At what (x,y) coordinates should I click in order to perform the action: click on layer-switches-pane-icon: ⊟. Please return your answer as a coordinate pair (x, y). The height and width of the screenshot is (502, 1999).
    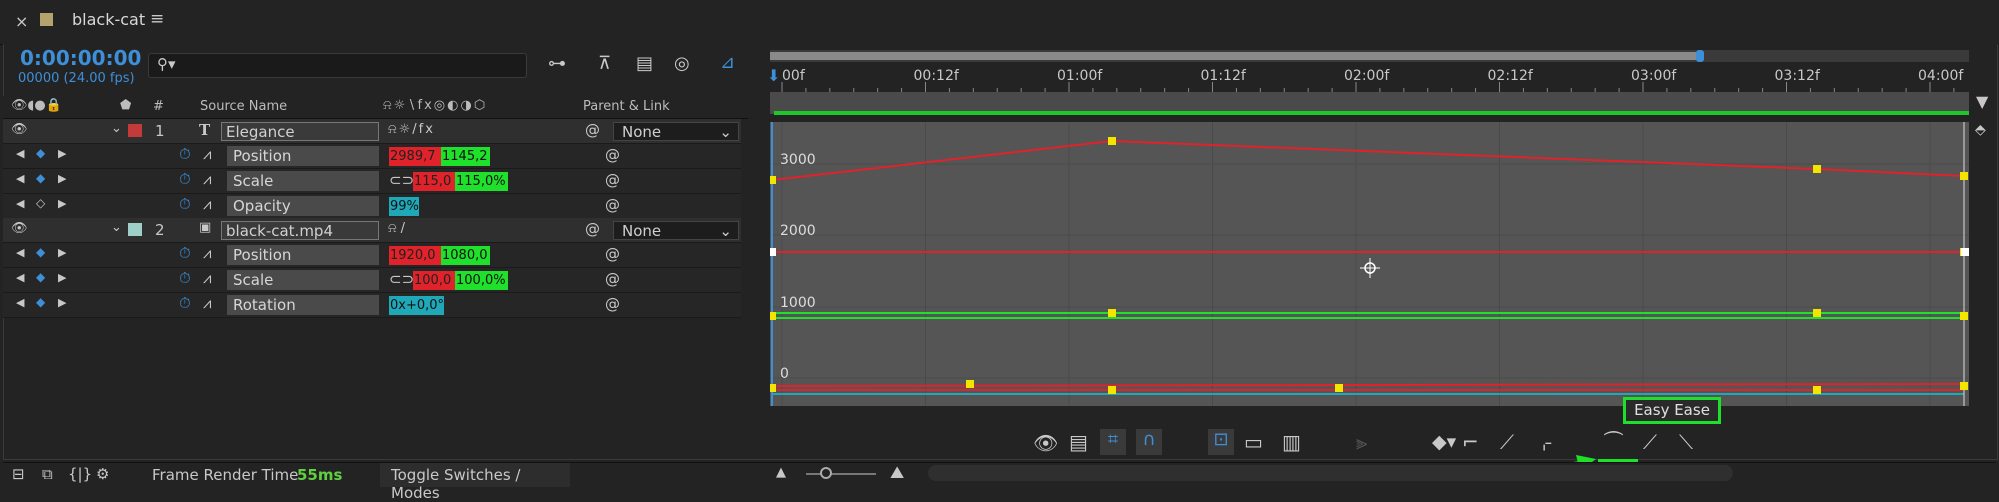
    Looking at the image, I should click on (18, 474).